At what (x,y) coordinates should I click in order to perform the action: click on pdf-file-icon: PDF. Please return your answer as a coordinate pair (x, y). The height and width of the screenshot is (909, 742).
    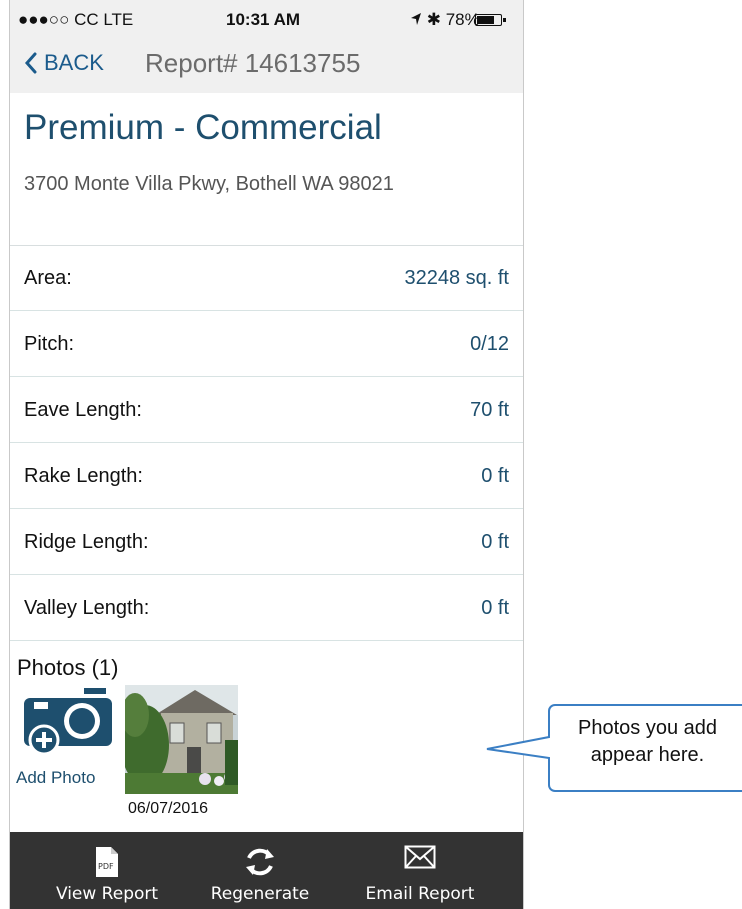
    Looking at the image, I should click on (107, 862).